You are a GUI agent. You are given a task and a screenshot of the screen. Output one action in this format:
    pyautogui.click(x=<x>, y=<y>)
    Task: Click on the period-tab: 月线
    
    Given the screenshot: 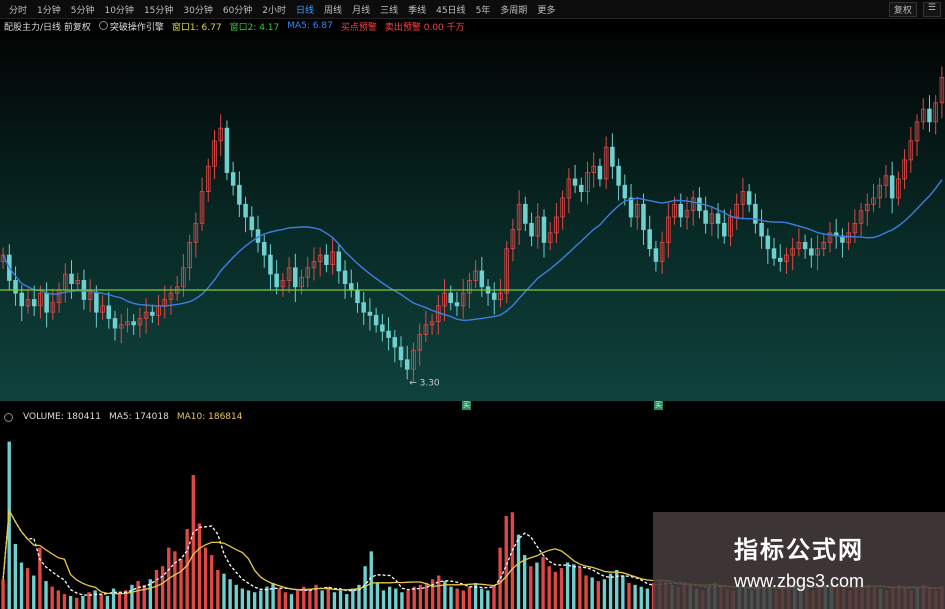 What is the action you would take?
    pyautogui.click(x=361, y=9)
    